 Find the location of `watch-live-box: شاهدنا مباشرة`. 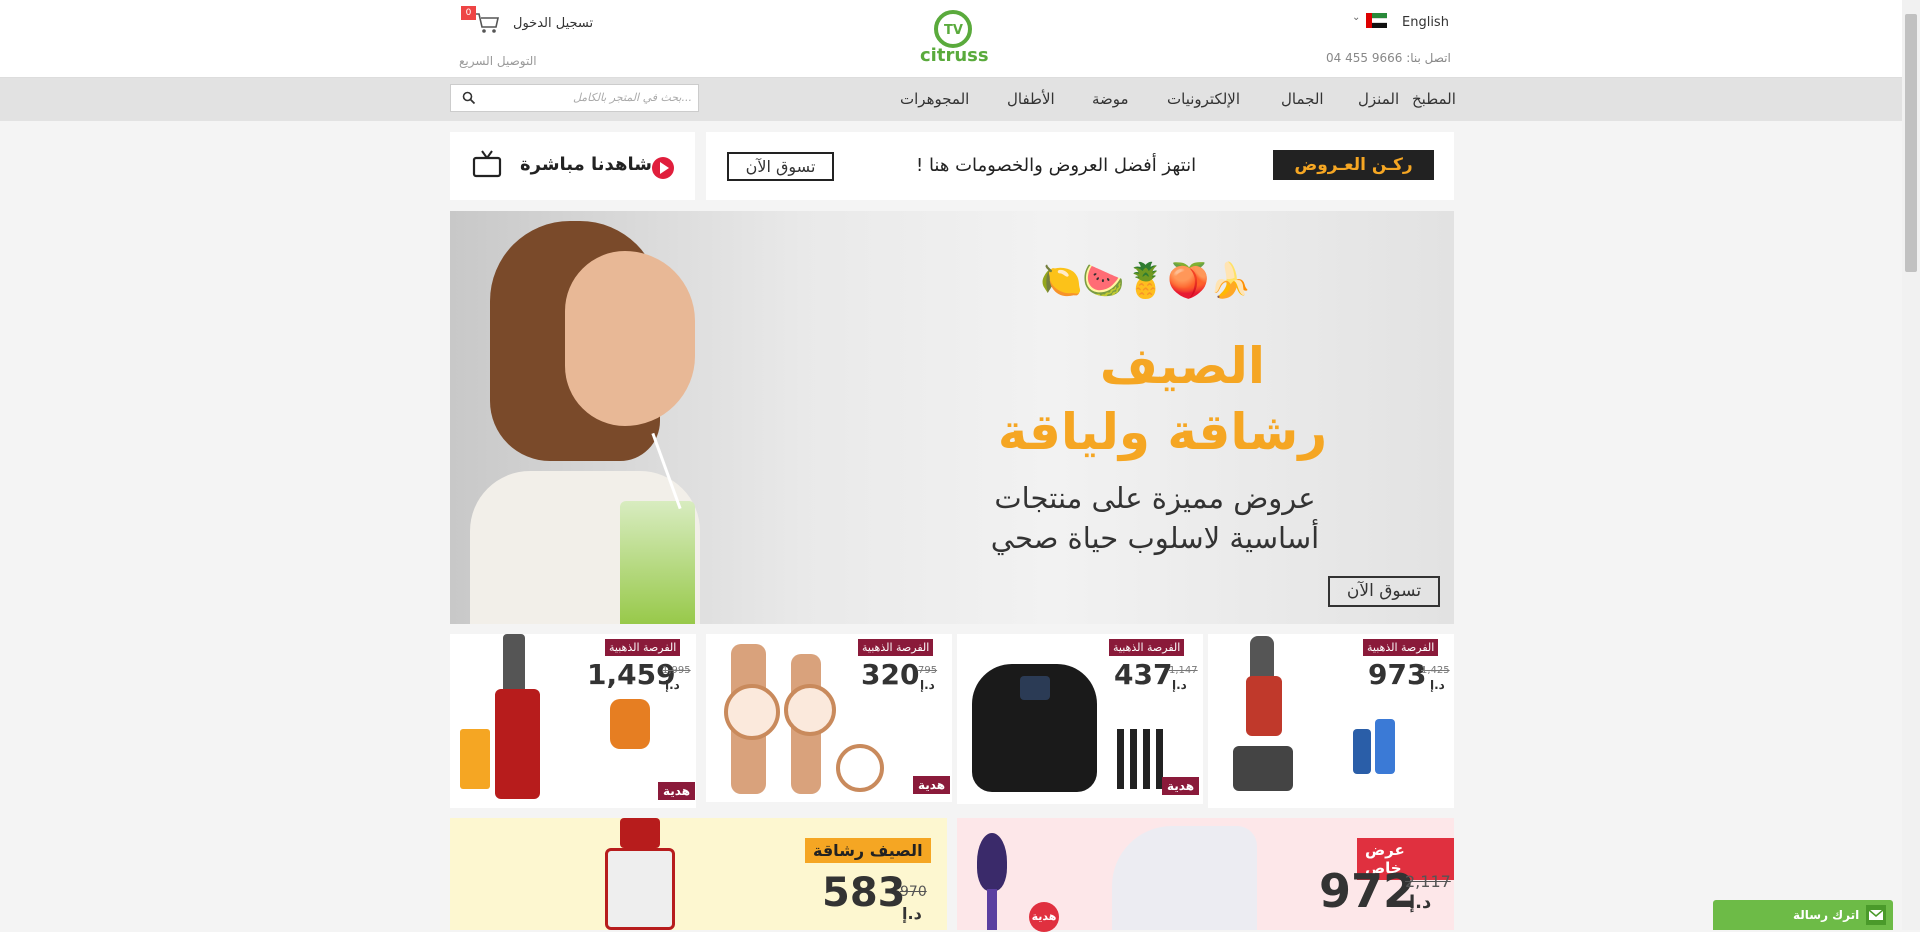

watch-live-box: شاهدنا مباشرة is located at coordinates (572, 166).